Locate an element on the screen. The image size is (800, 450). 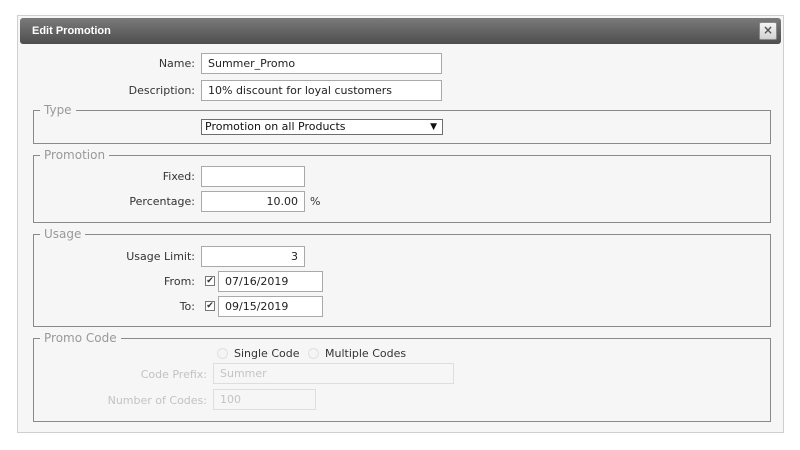
usage-limit-input: 3 is located at coordinates (253, 256).